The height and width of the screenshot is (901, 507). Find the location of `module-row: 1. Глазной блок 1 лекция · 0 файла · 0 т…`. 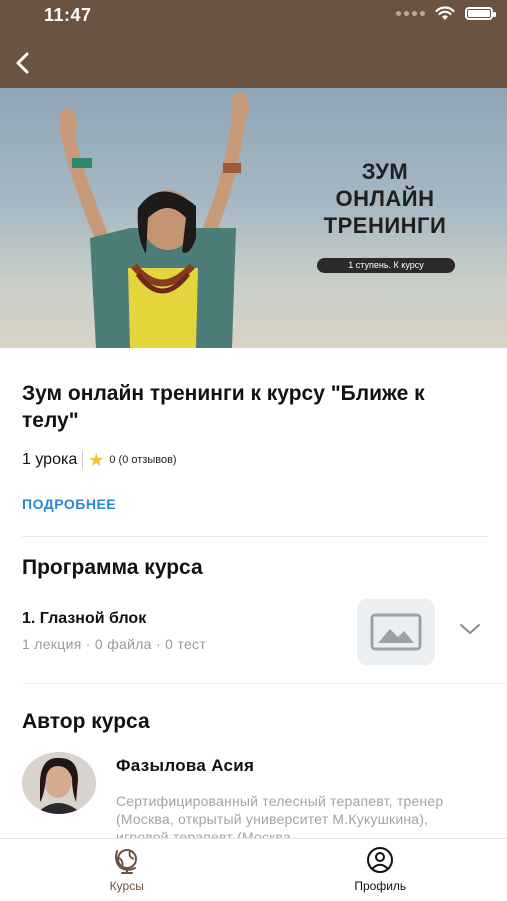

module-row: 1. Глазной блок 1 лекция · 0 файла · 0 т… is located at coordinates (253, 640).